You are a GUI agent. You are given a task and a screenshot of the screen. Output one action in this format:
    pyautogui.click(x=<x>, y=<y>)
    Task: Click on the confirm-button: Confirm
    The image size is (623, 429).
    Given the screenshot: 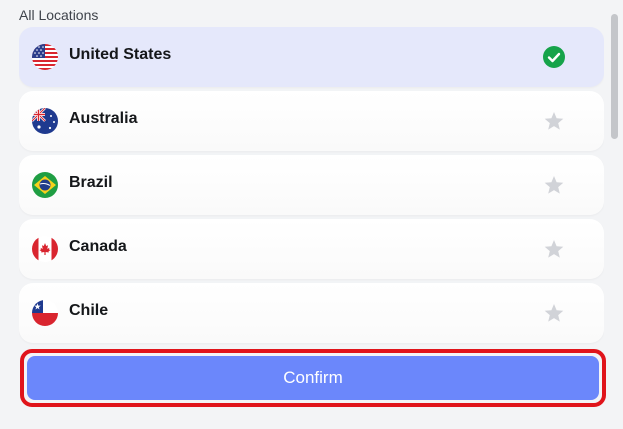 What is the action you would take?
    pyautogui.click(x=313, y=378)
    